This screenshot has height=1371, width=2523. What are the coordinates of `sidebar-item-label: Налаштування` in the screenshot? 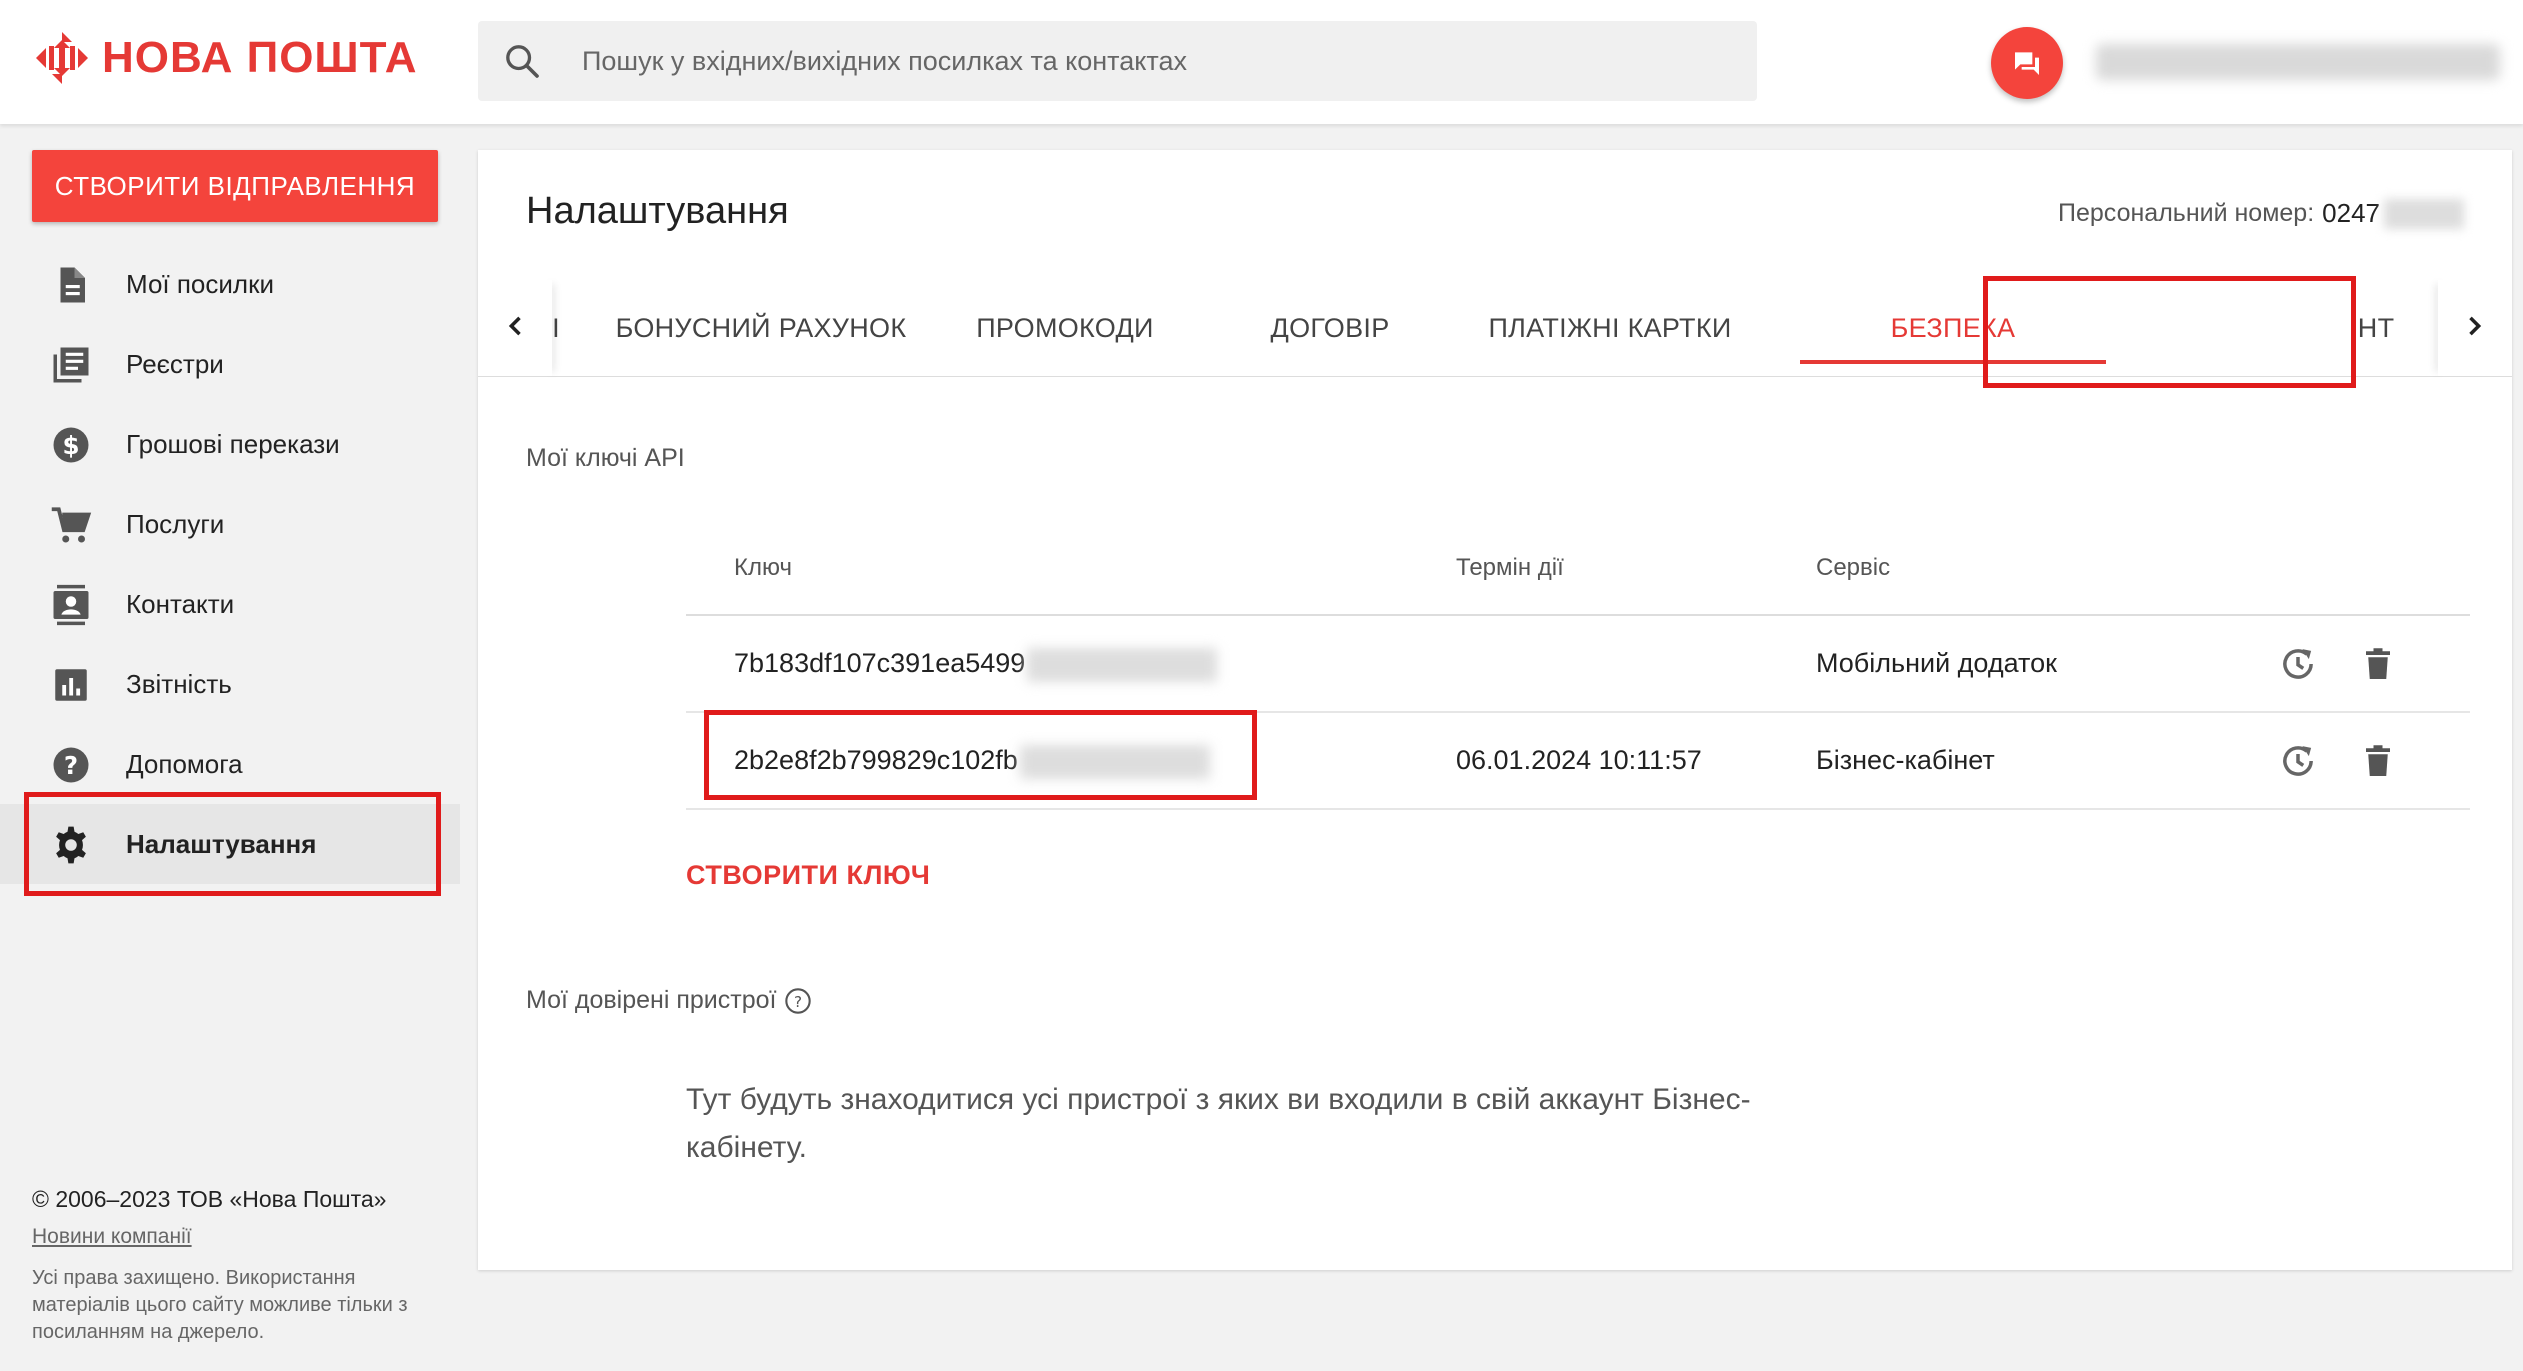 It's located at (221, 843).